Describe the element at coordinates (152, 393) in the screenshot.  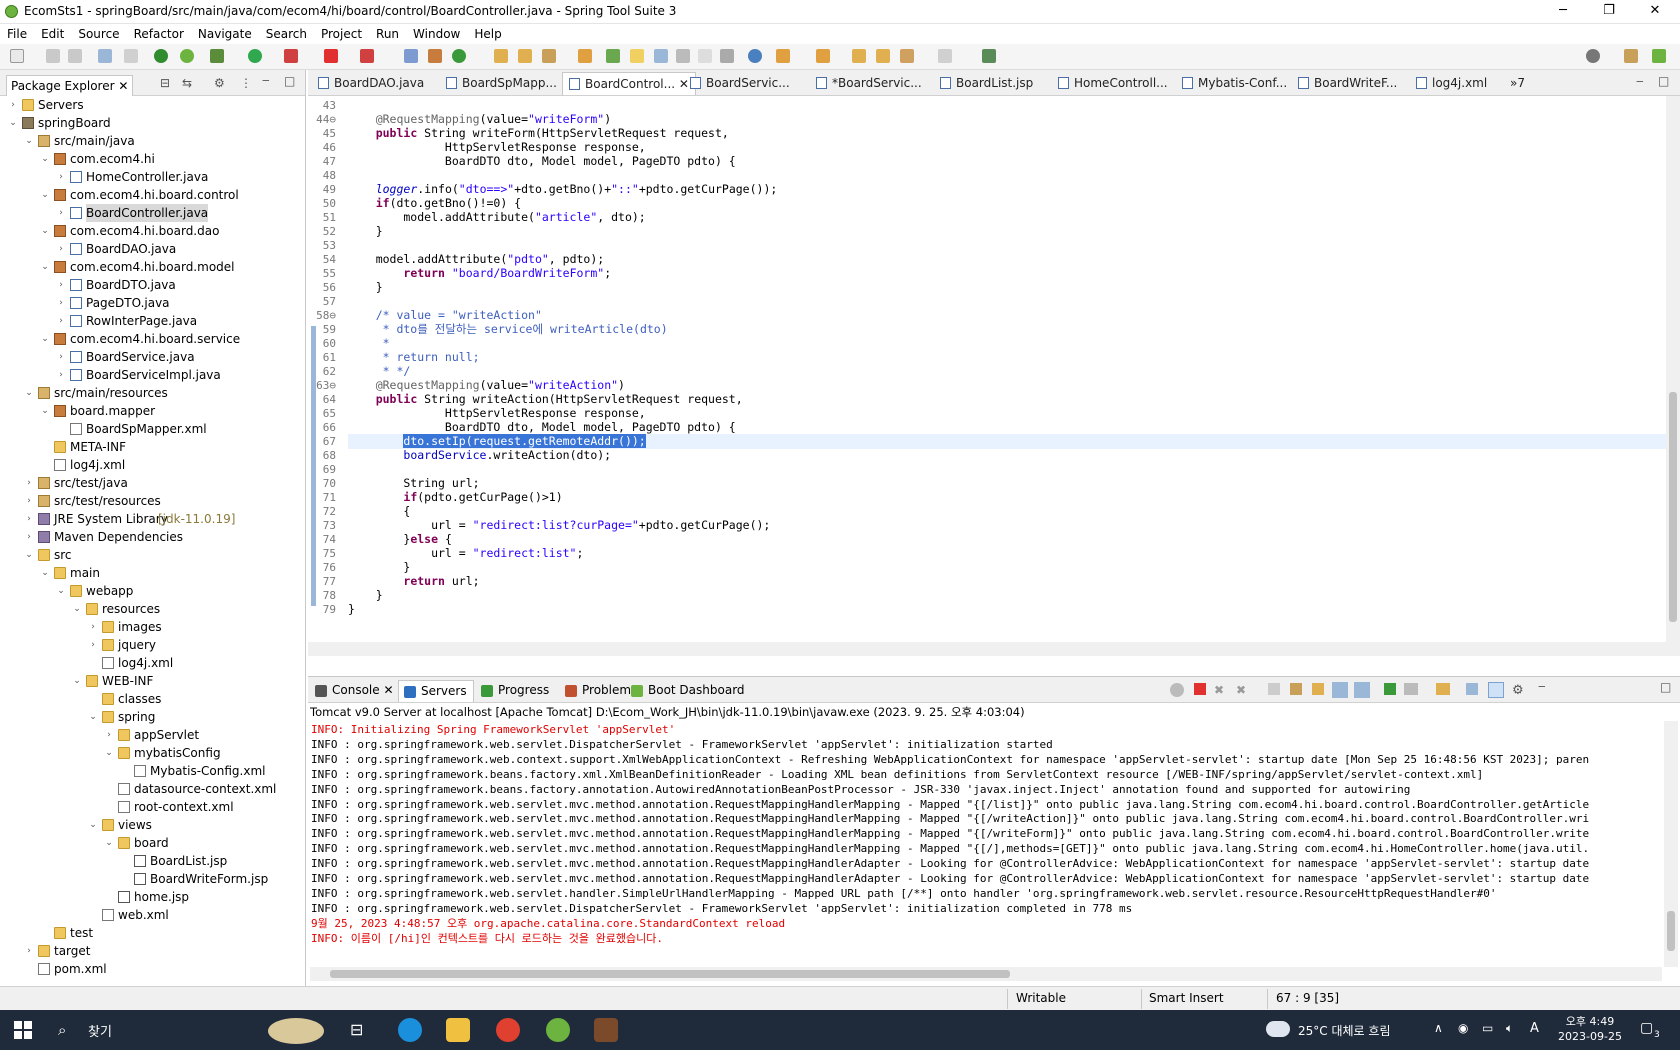
I see `tree-item: ⌄ src/main/resources` at that location.